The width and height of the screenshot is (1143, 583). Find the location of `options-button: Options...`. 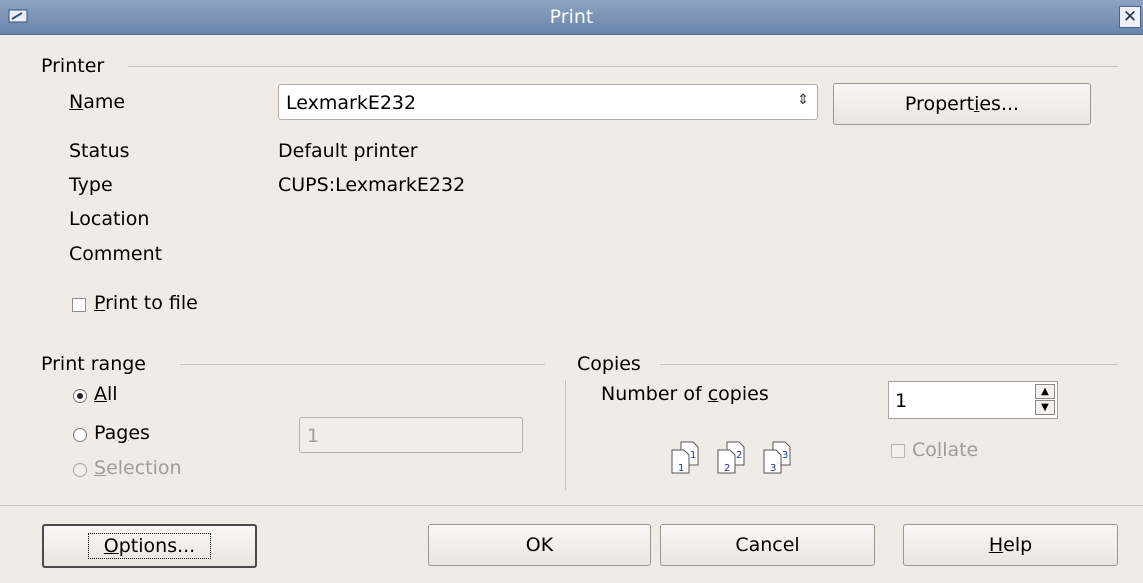

options-button: Options... is located at coordinates (149, 546).